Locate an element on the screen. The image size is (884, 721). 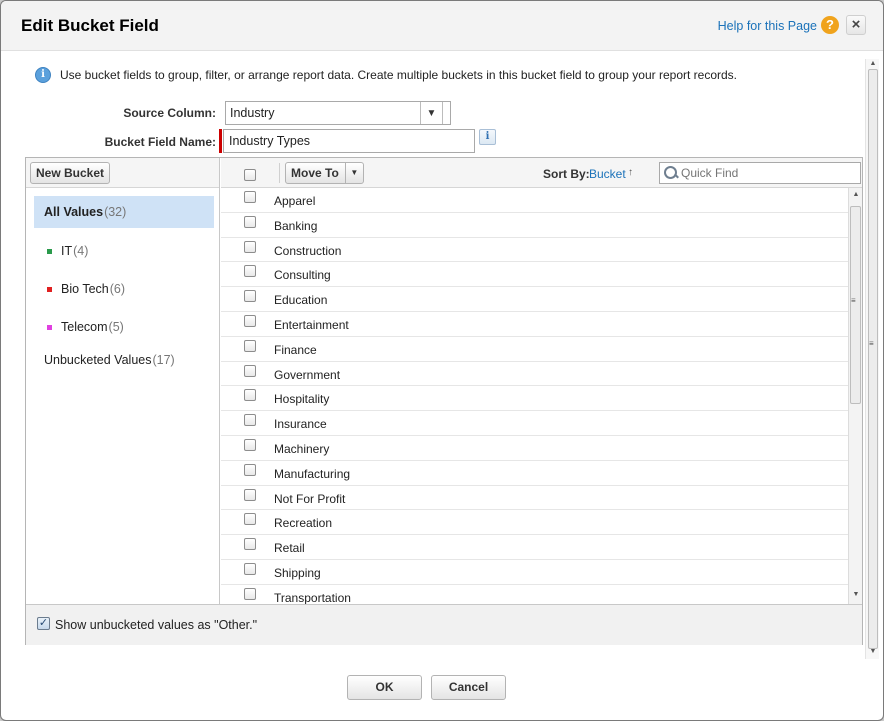
bucket-count: (6) is located at coordinates (117, 289).